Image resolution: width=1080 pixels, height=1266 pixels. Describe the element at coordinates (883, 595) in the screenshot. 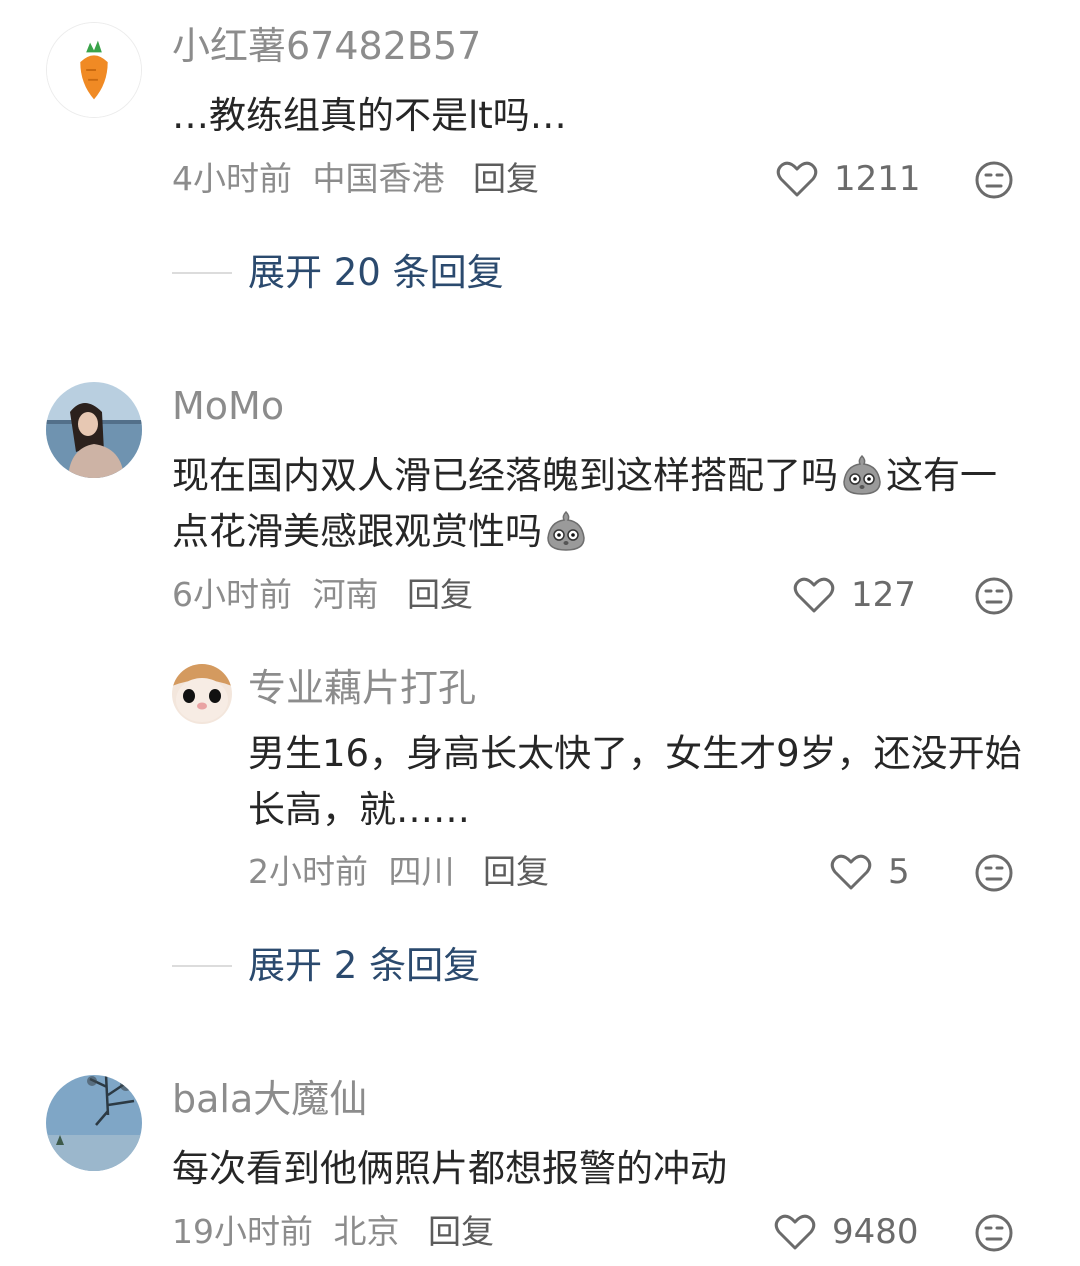

I see `like-count: 127` at that location.